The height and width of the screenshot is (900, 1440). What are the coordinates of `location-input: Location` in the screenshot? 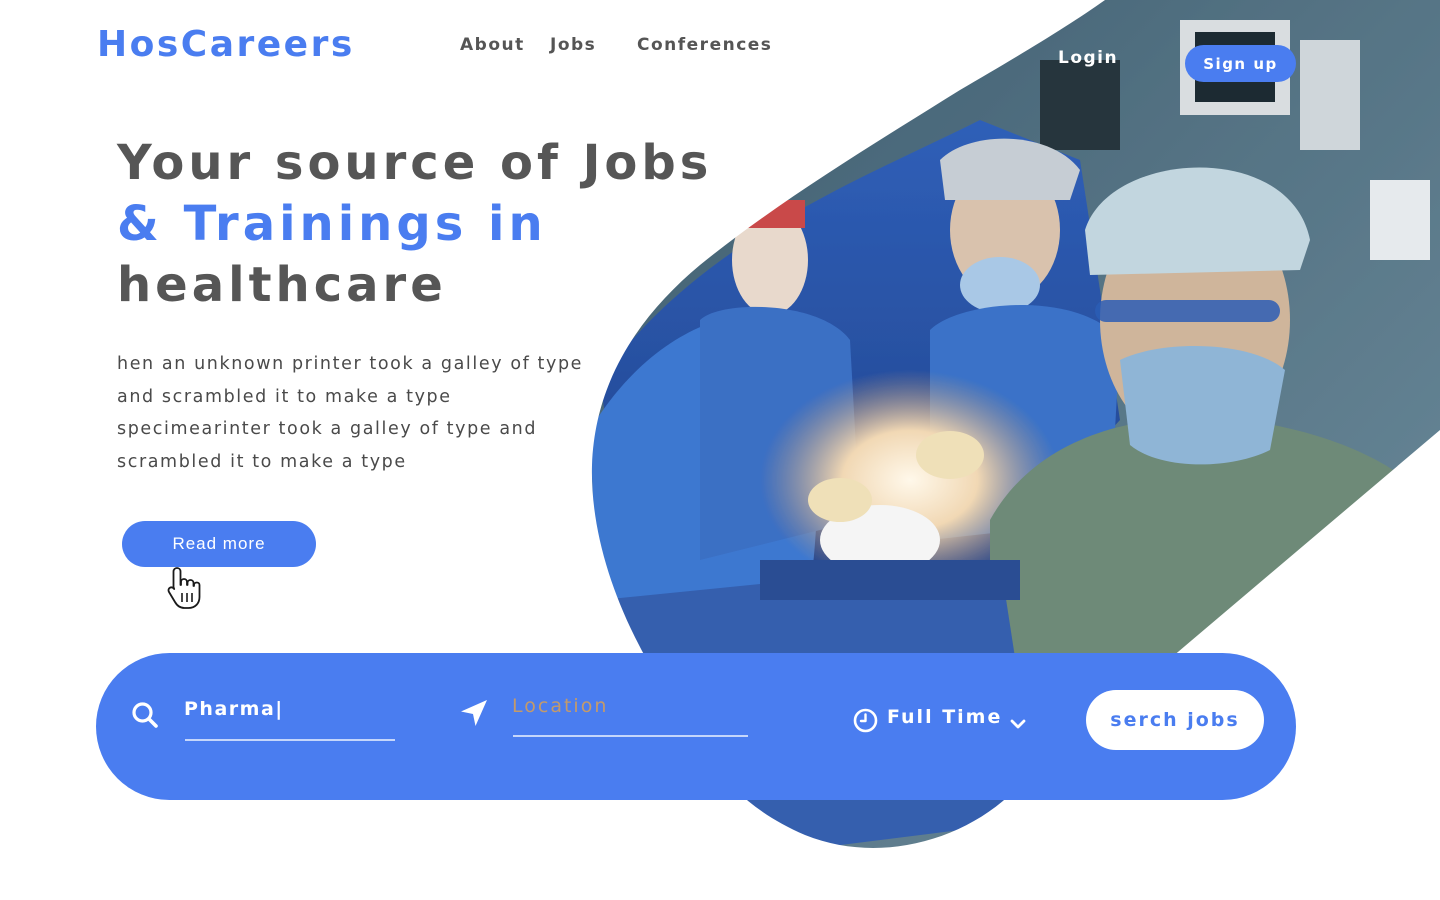 It's located at (630, 706).